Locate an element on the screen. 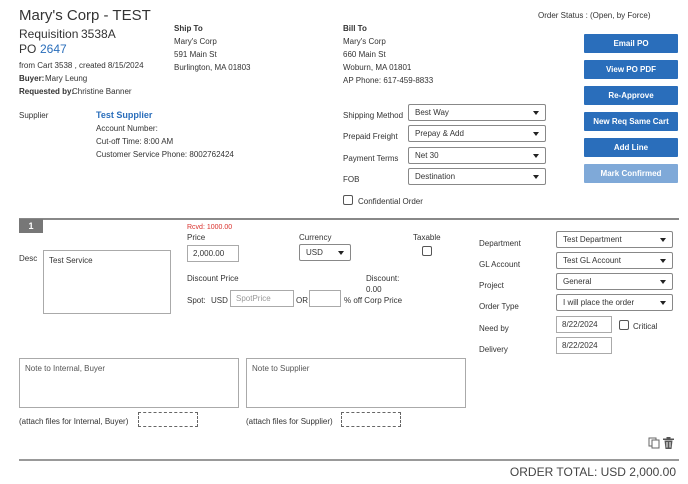 The image size is (688, 484). gl-account-select: Test GL Account is located at coordinates (614, 260).